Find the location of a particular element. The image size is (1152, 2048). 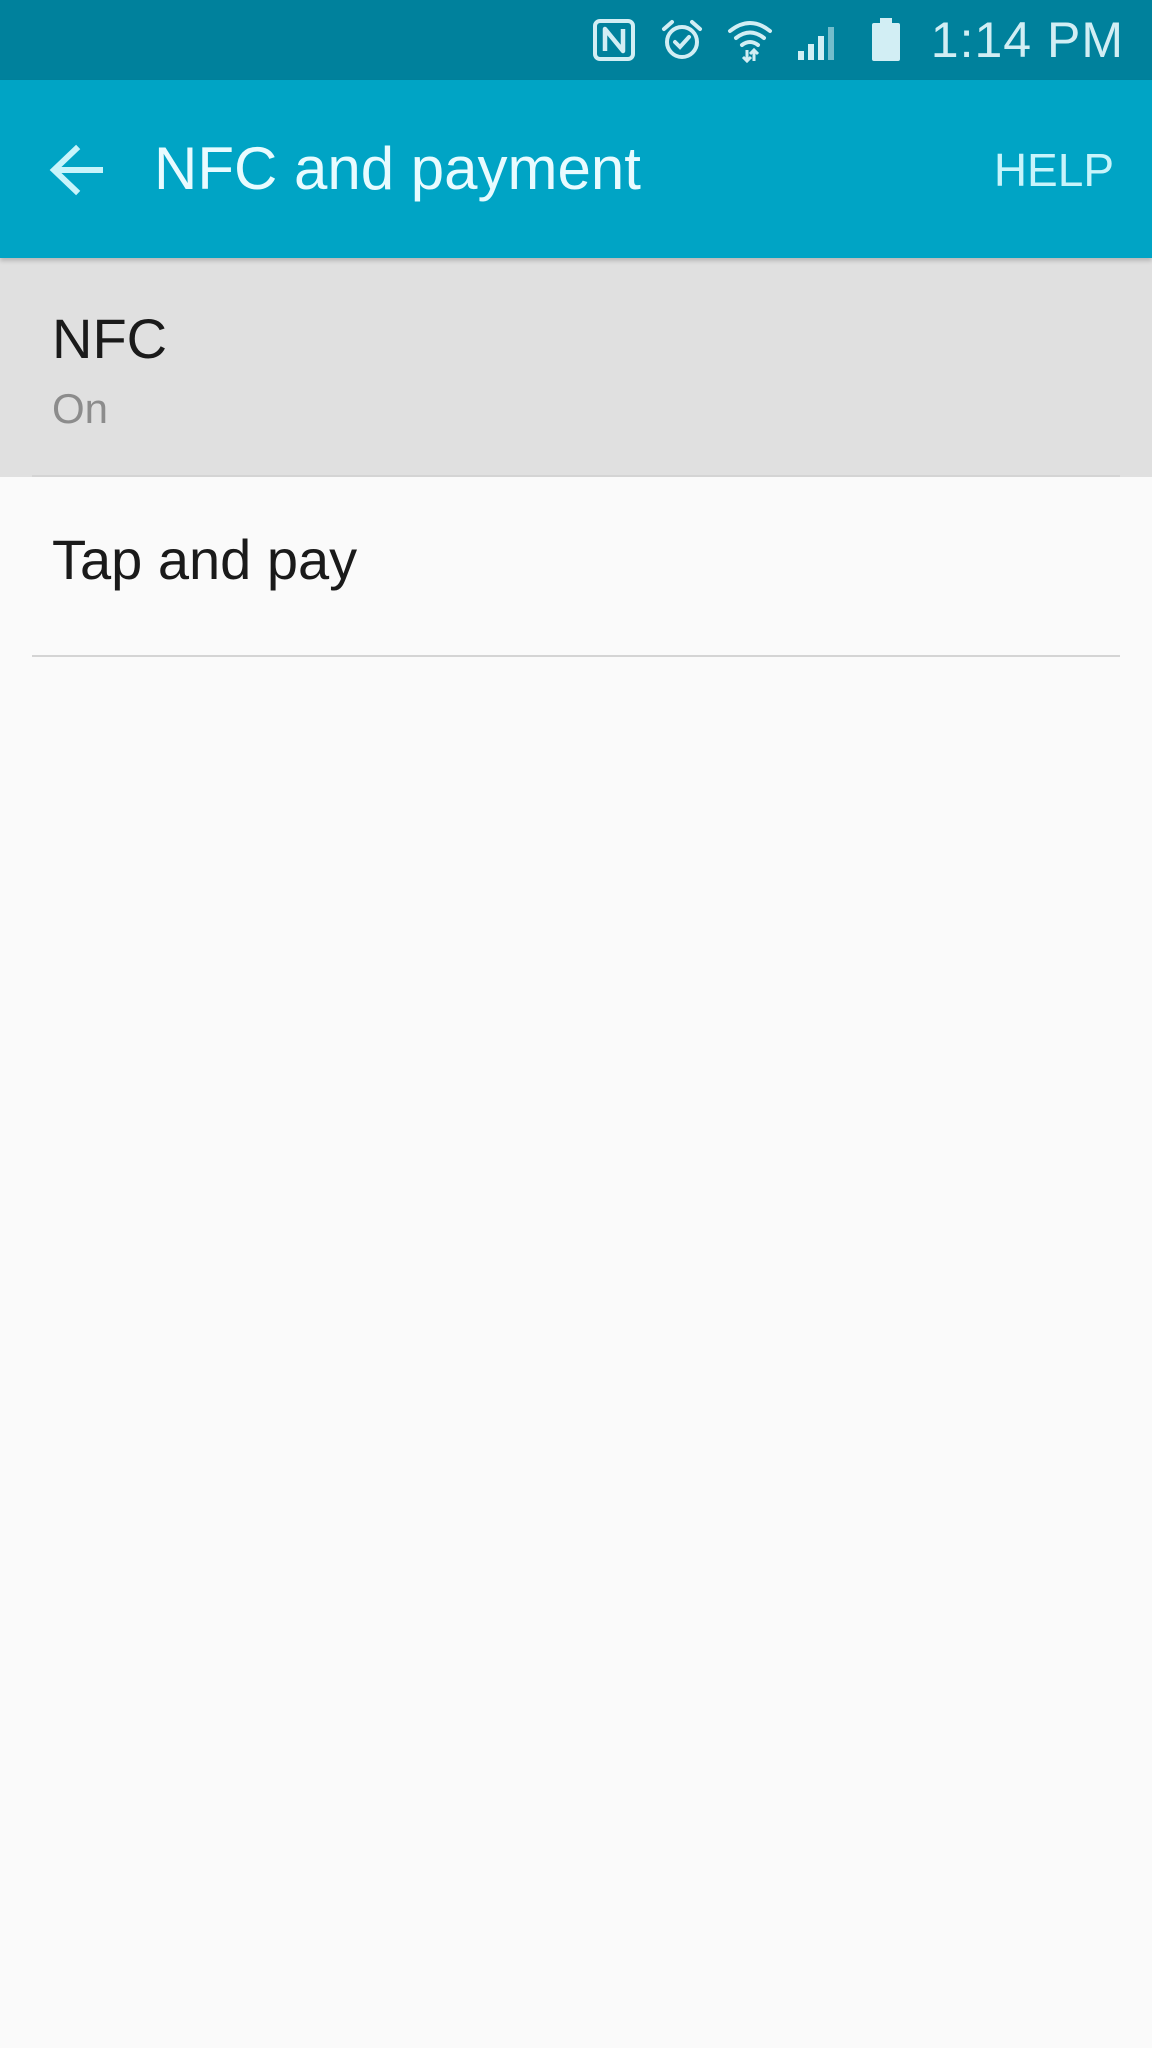

alarm-icon is located at coordinates (682, 40).